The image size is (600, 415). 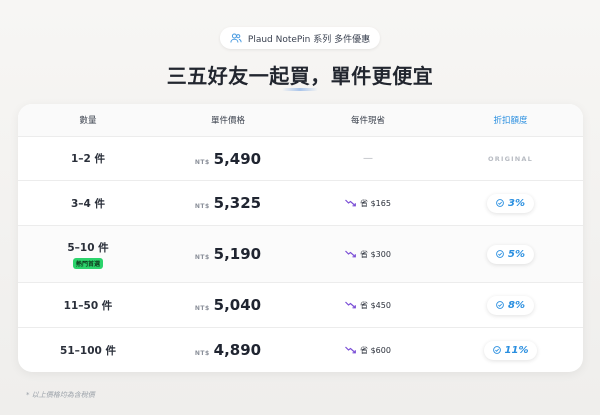 What do you see at coordinates (375, 350) in the screenshot?
I see `savings-amount: 省 $600` at bounding box center [375, 350].